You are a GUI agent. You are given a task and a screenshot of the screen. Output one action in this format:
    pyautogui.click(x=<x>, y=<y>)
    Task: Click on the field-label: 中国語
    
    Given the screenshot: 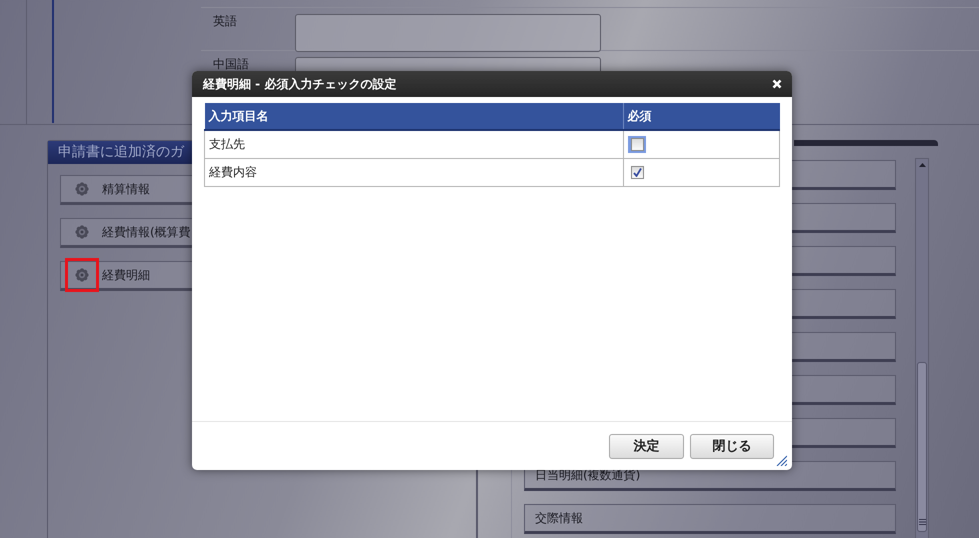 What is the action you would take?
    pyautogui.click(x=231, y=64)
    